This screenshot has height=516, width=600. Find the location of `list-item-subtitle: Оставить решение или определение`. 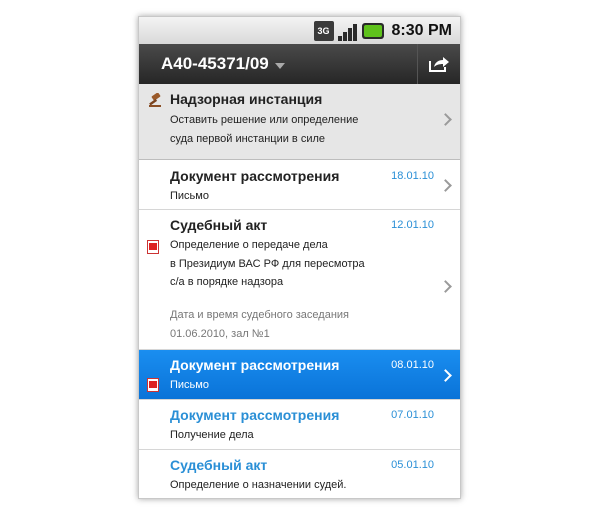

list-item-subtitle: Оставить решение или определение is located at coordinates (264, 120).